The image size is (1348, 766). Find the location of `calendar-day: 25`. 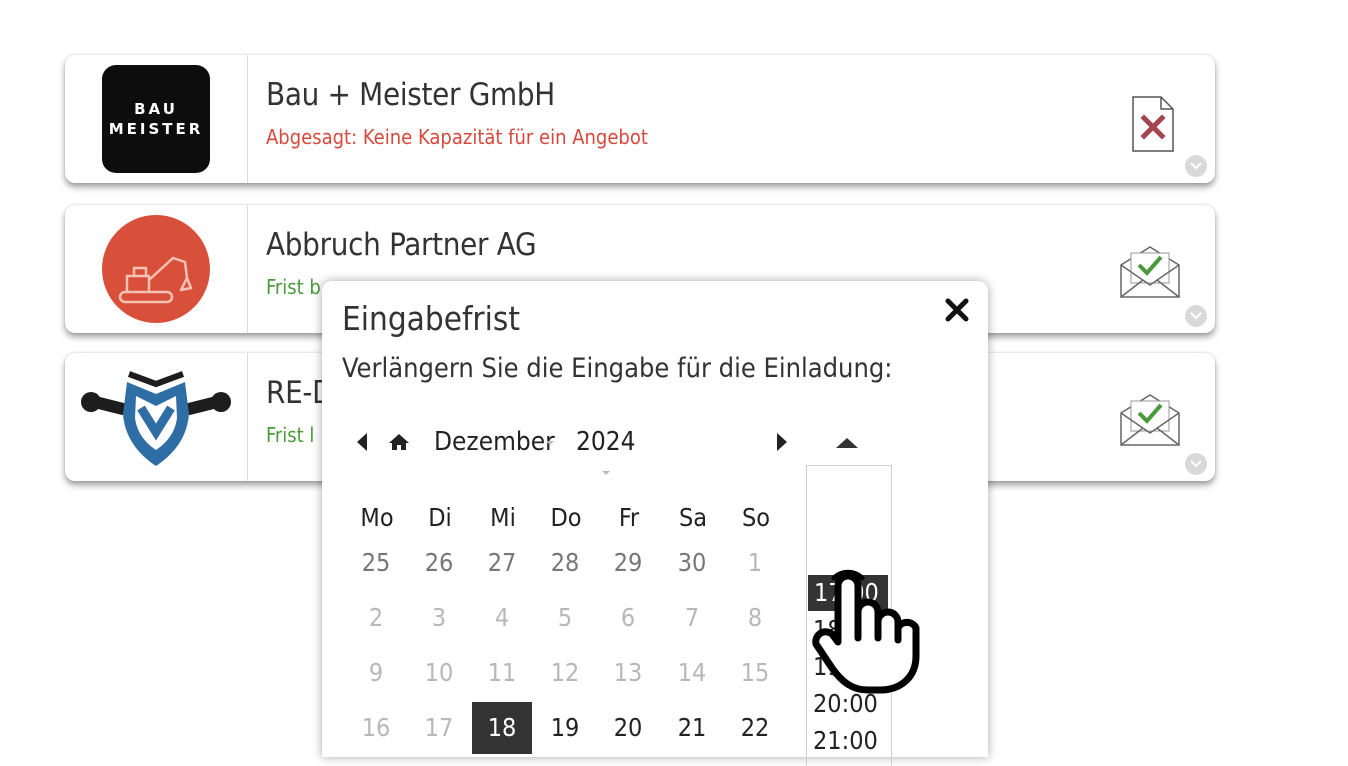

calendar-day: 25 is located at coordinates (376, 563).